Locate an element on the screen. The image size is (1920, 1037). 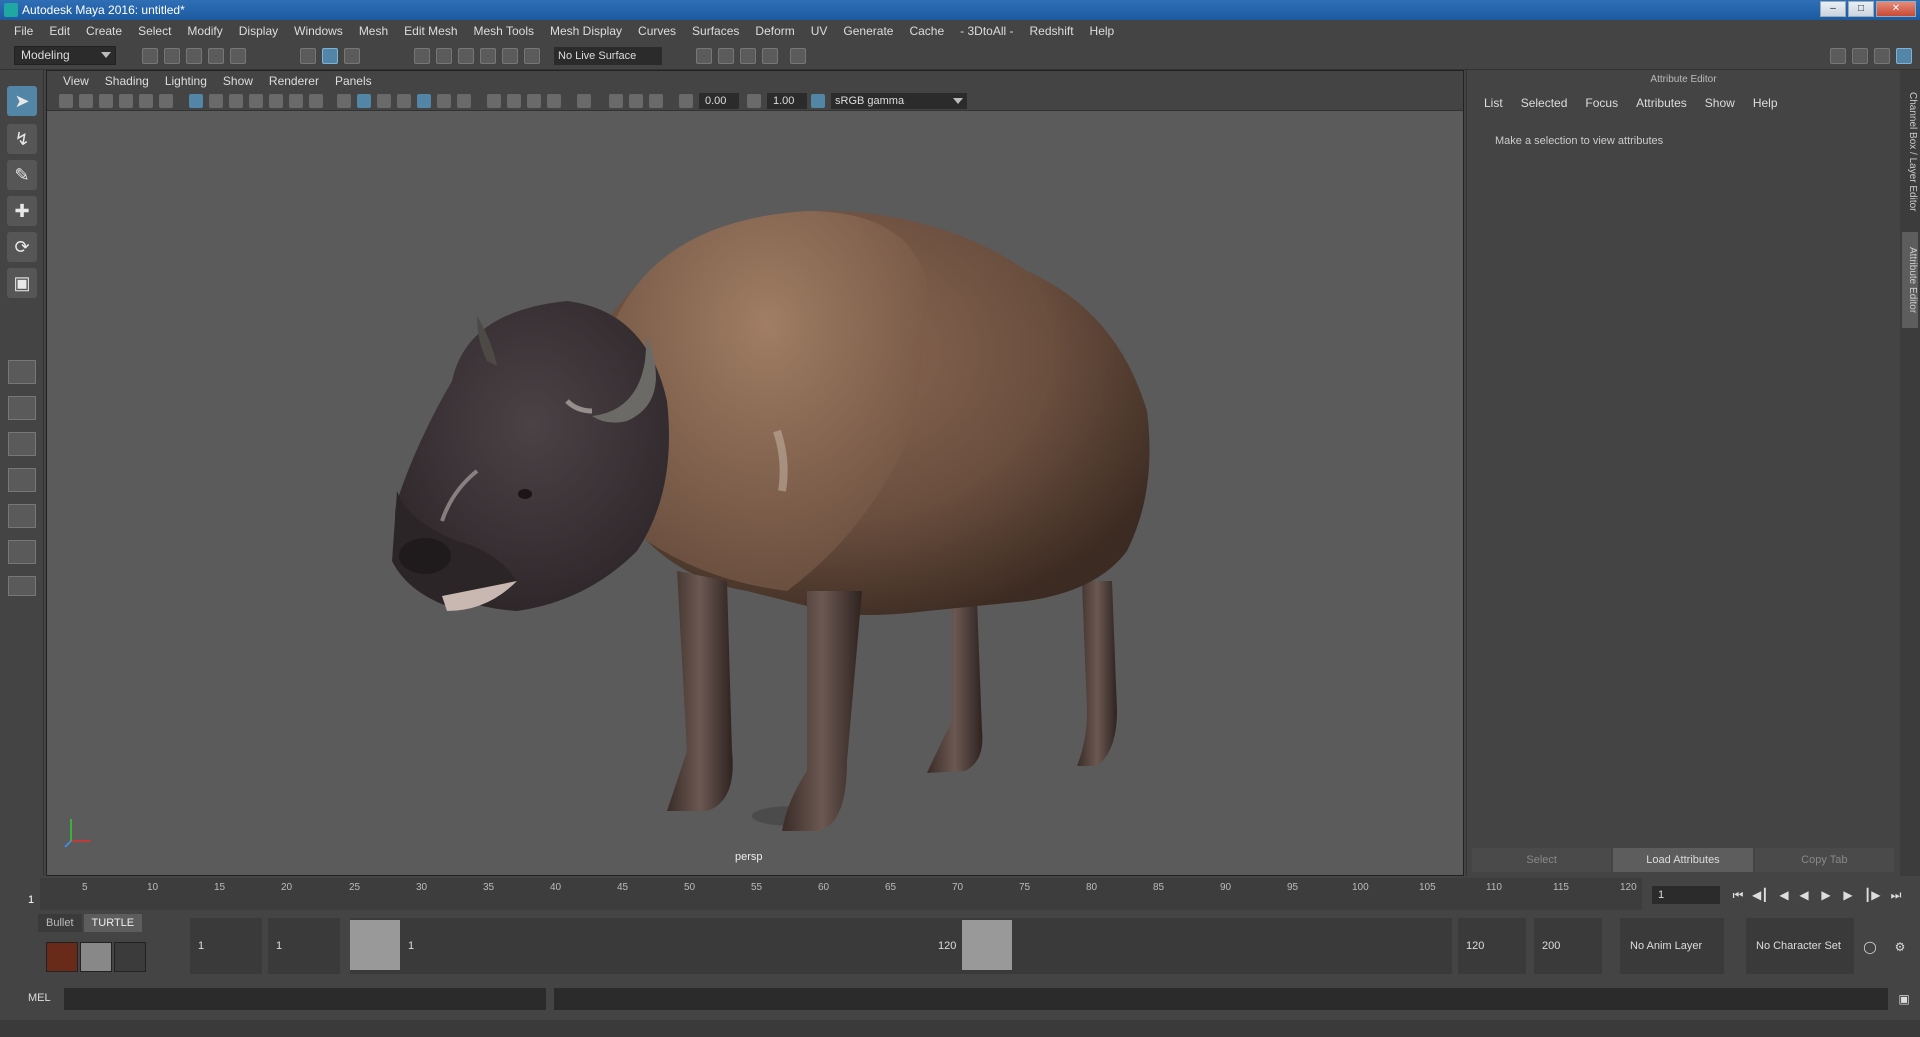
xray-components-icon is located at coordinates (656, 101).